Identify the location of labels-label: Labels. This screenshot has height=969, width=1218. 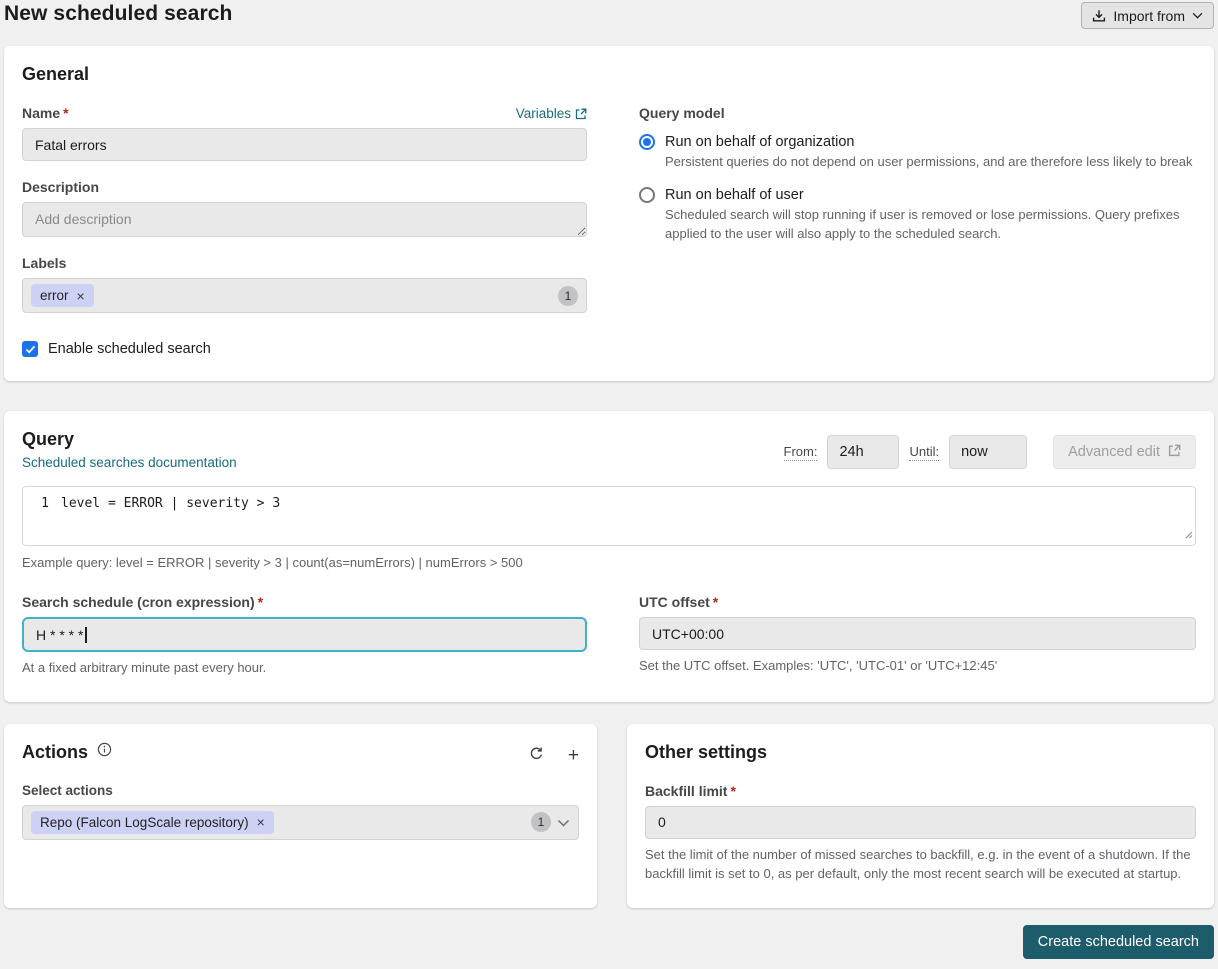
(44, 263).